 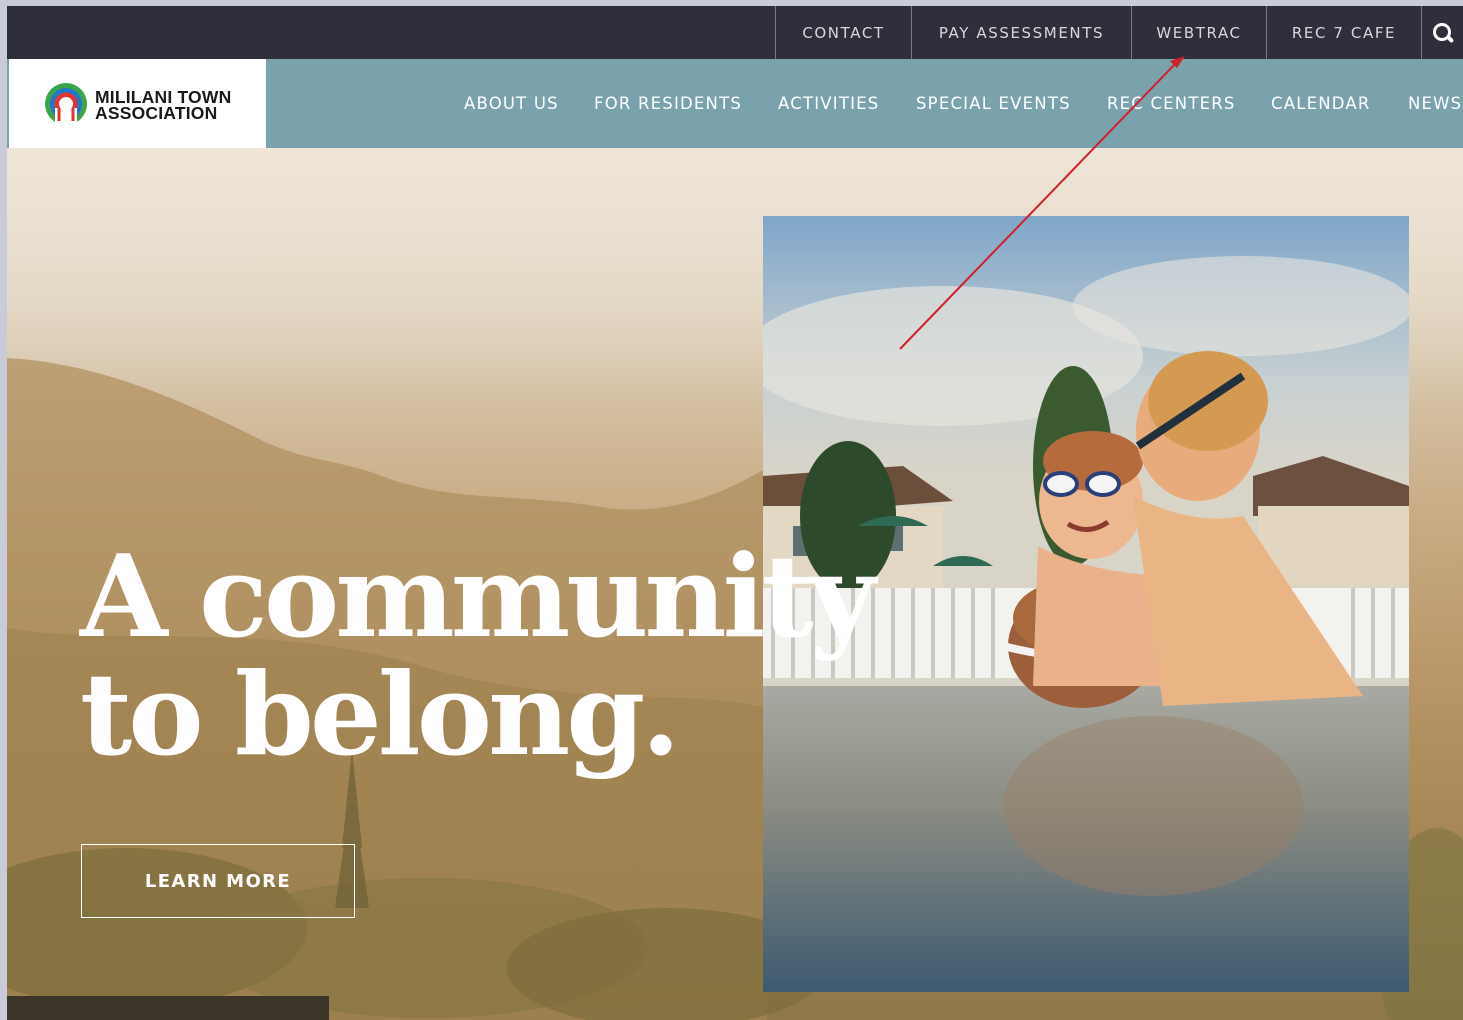 I want to click on mta-rainbow-logo-icon, so click(x=66, y=105).